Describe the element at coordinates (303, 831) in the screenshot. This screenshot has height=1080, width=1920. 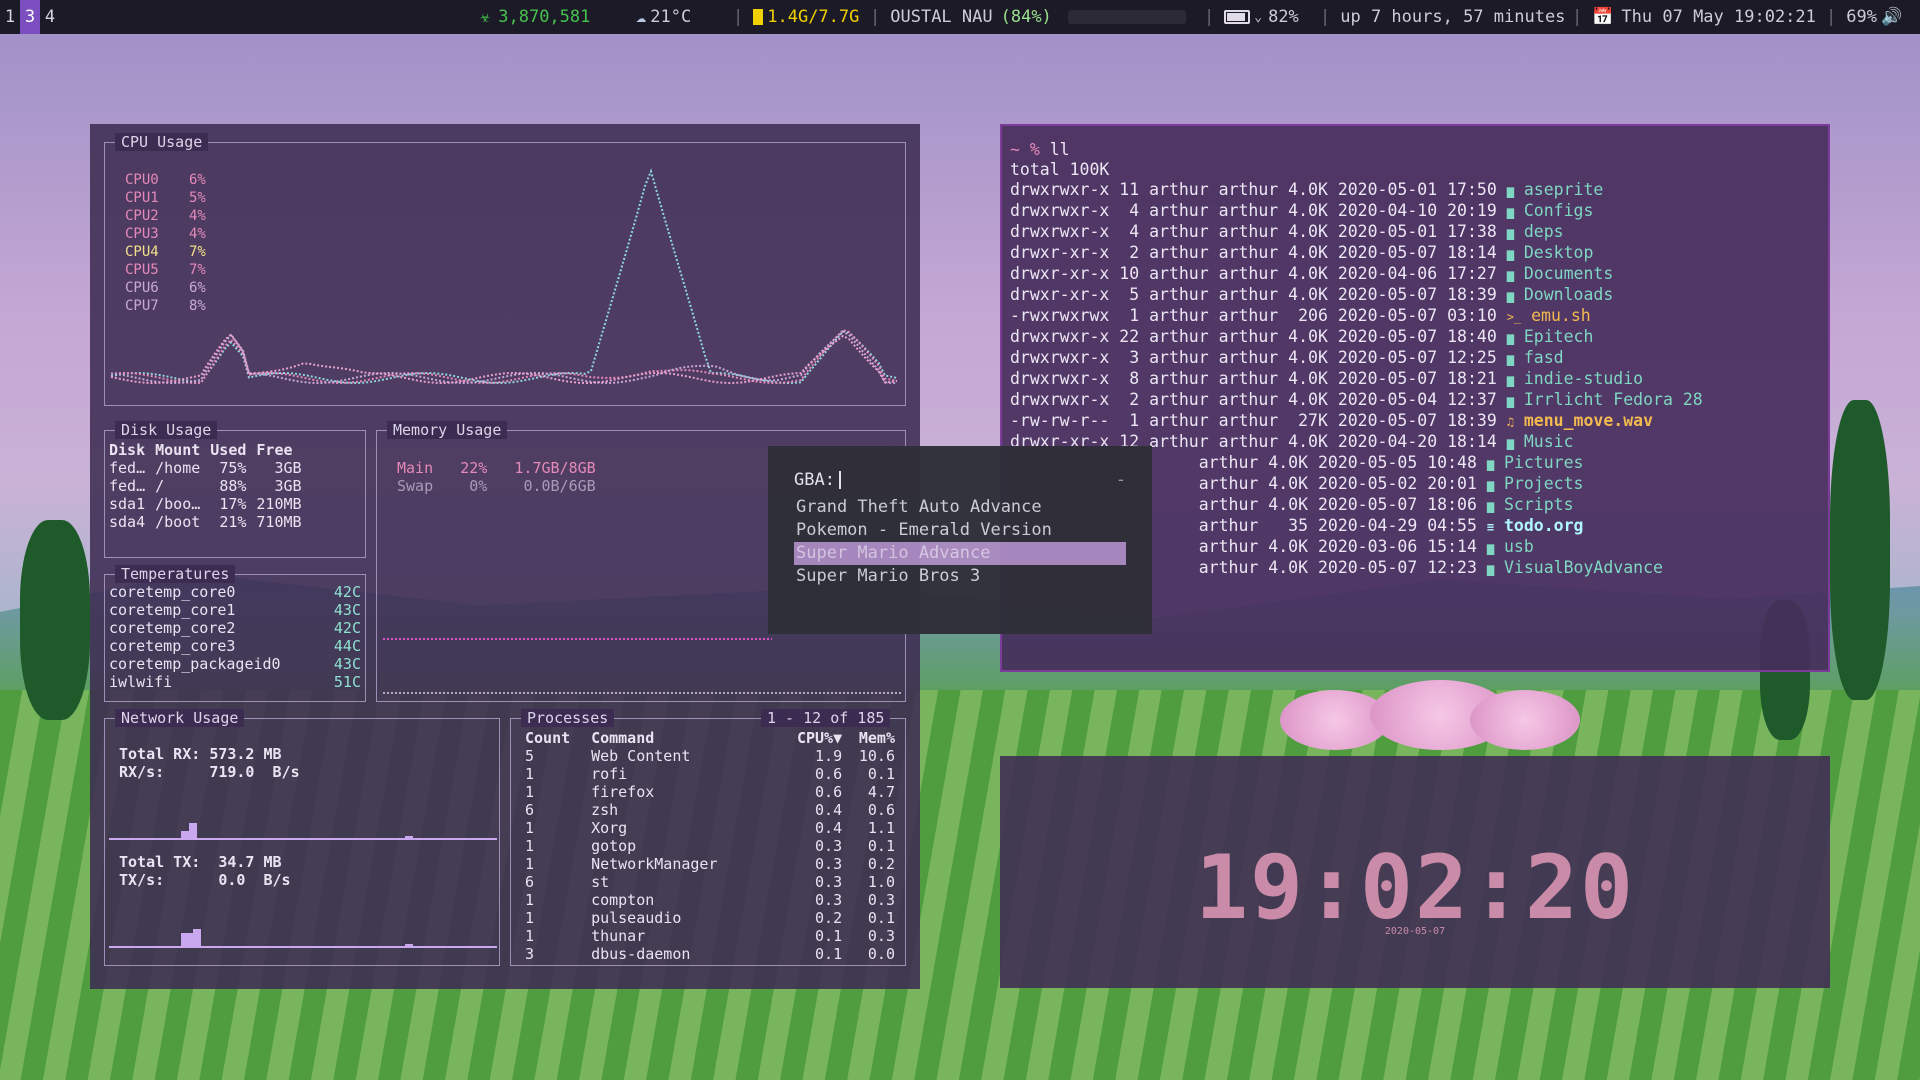
I see `network-rx-graph` at that location.